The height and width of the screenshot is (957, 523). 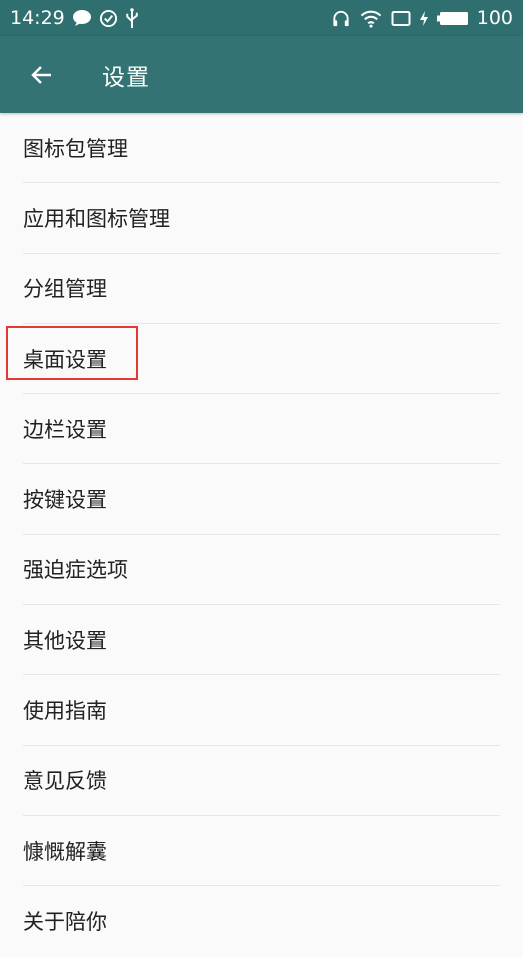 I want to click on status-left-group: 14:29, so click(x=74, y=18).